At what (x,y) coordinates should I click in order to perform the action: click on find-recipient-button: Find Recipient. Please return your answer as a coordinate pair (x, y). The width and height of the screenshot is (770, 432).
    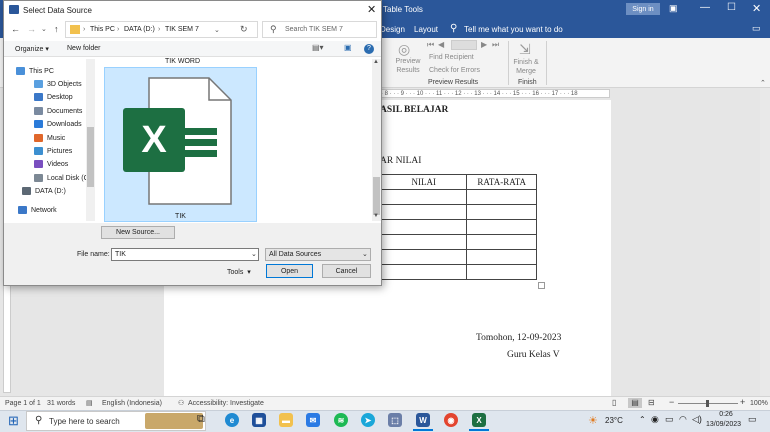
    Looking at the image, I should click on (451, 57).